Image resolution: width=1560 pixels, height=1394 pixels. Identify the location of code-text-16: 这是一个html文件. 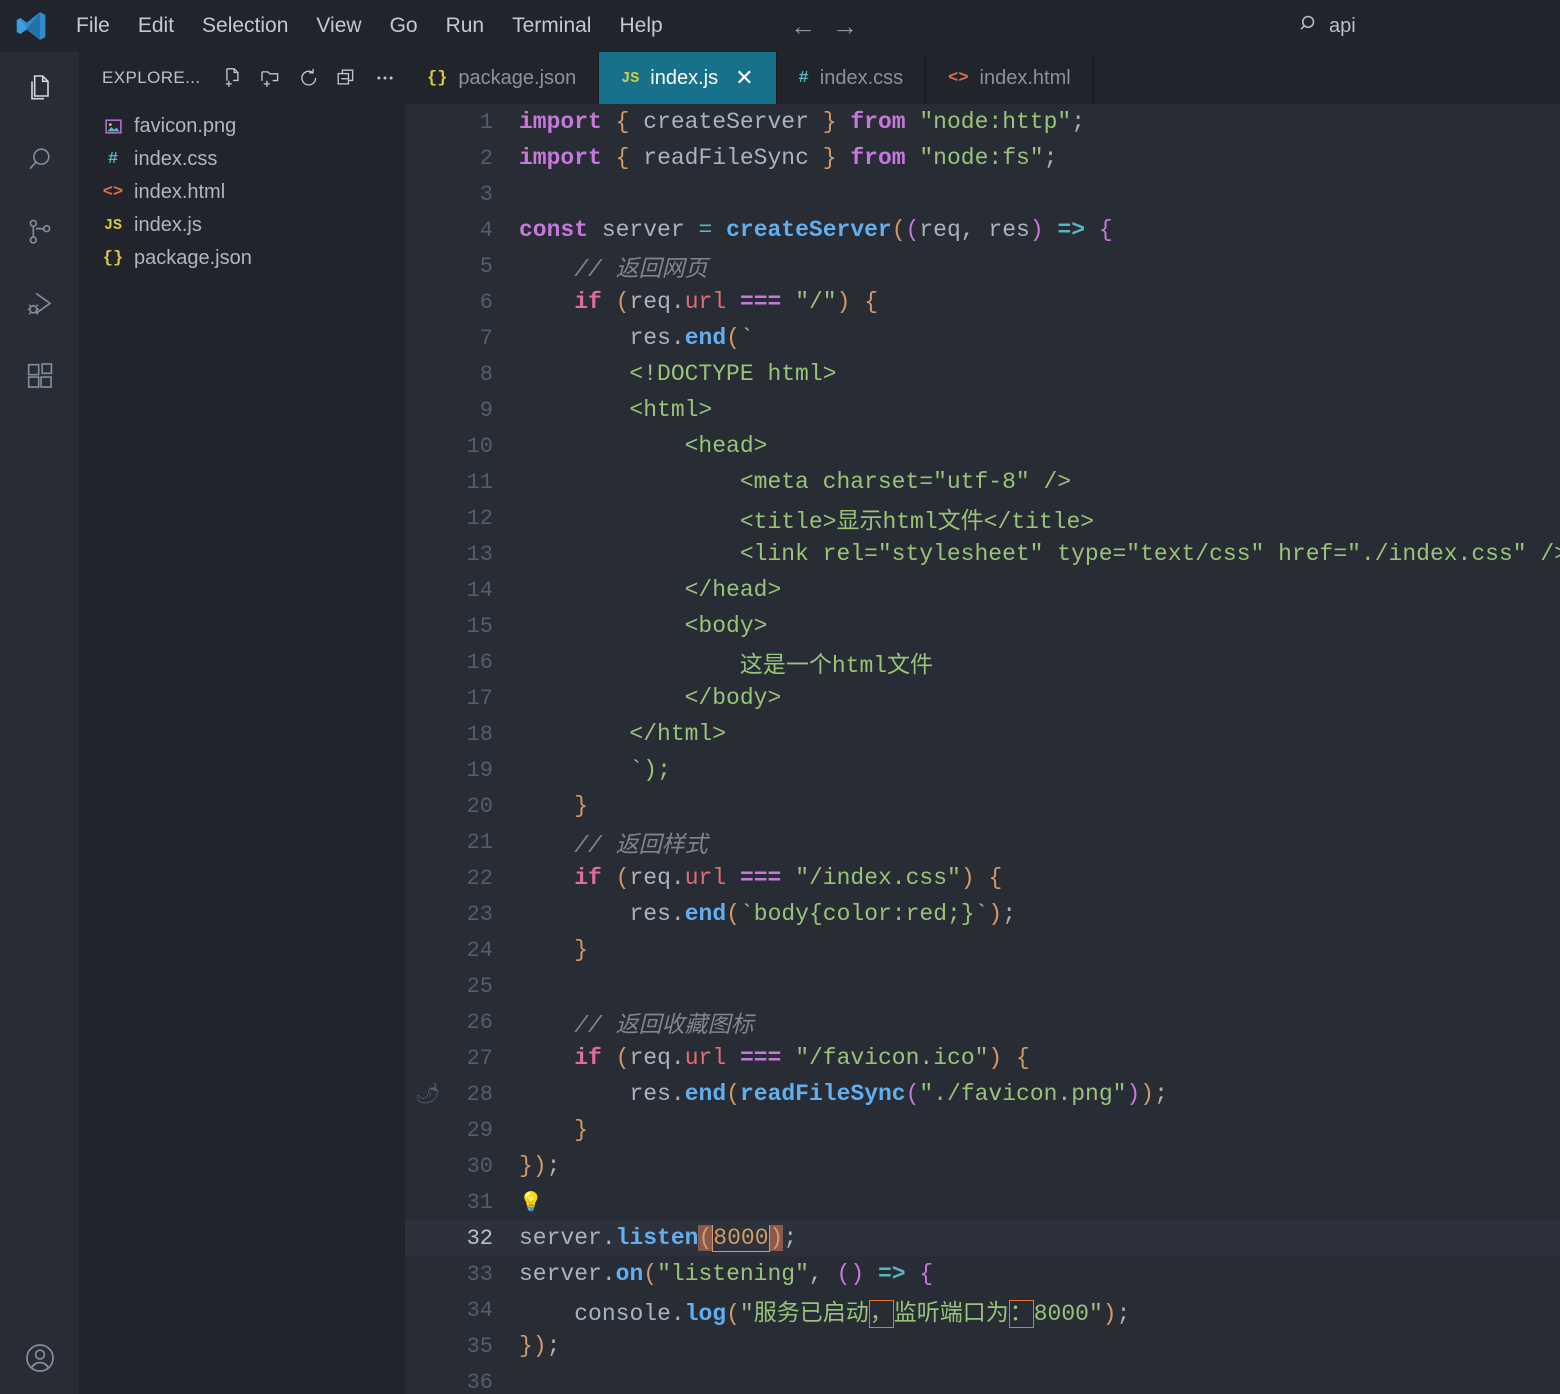
(726, 666).